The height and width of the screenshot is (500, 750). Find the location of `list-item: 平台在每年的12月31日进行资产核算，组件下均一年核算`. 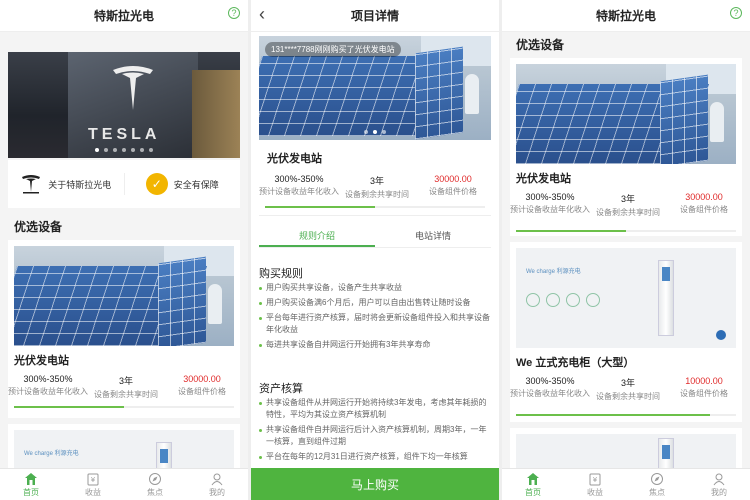

list-item: 平台在每年的12月31日进行资产核算，组件下均一年核算 is located at coordinates (376, 457).